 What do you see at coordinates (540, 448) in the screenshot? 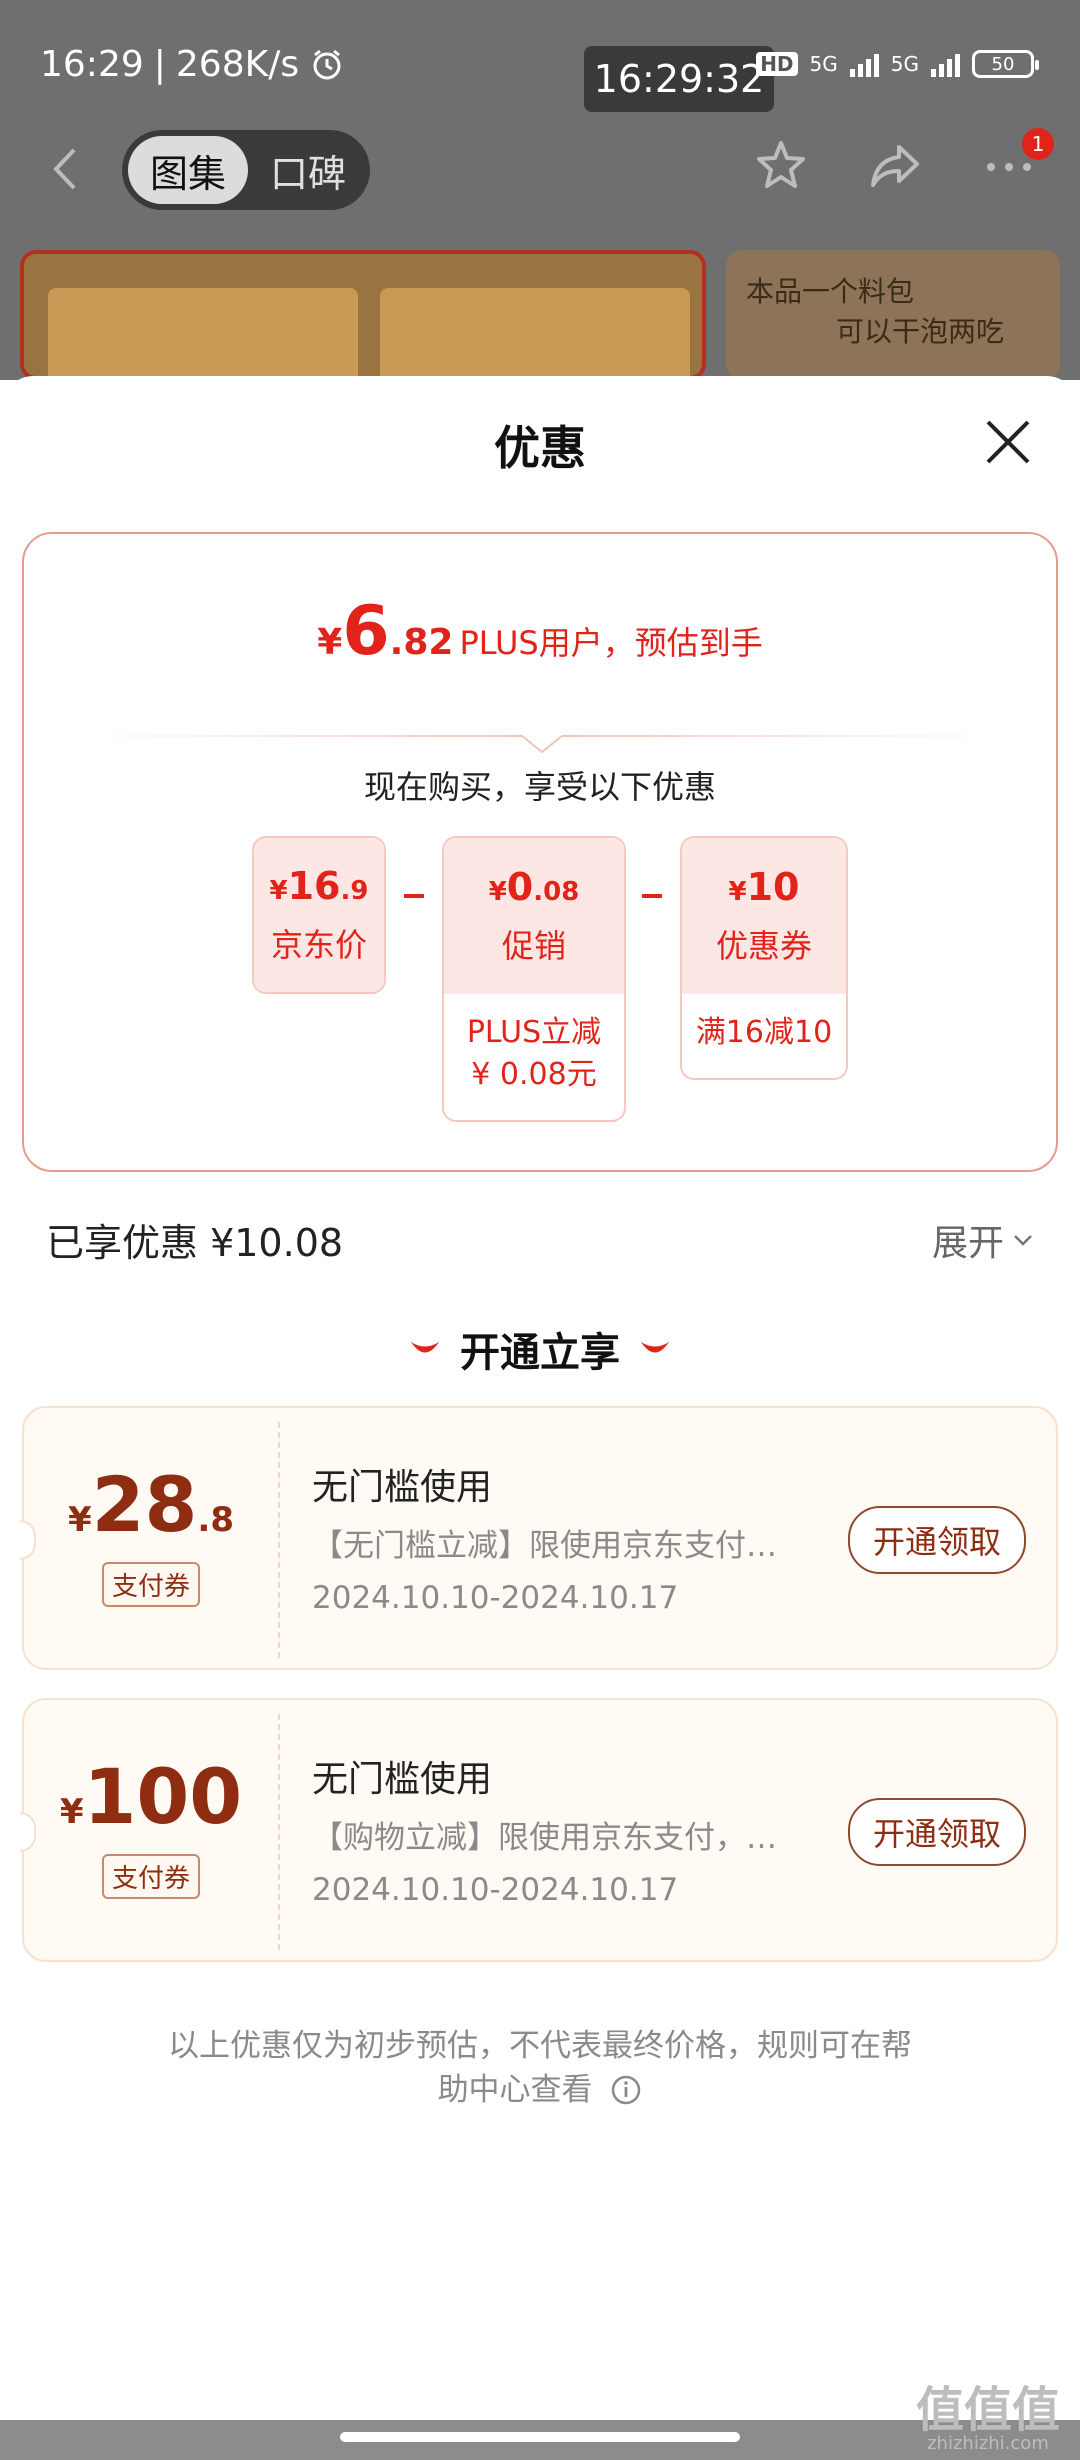
I see `sheet-title: 优惠` at bounding box center [540, 448].